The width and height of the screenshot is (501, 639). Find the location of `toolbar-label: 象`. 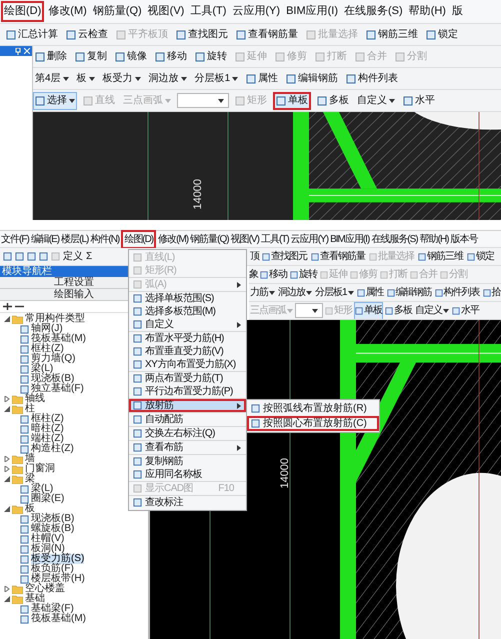

toolbar-label: 象 is located at coordinates (253, 275).